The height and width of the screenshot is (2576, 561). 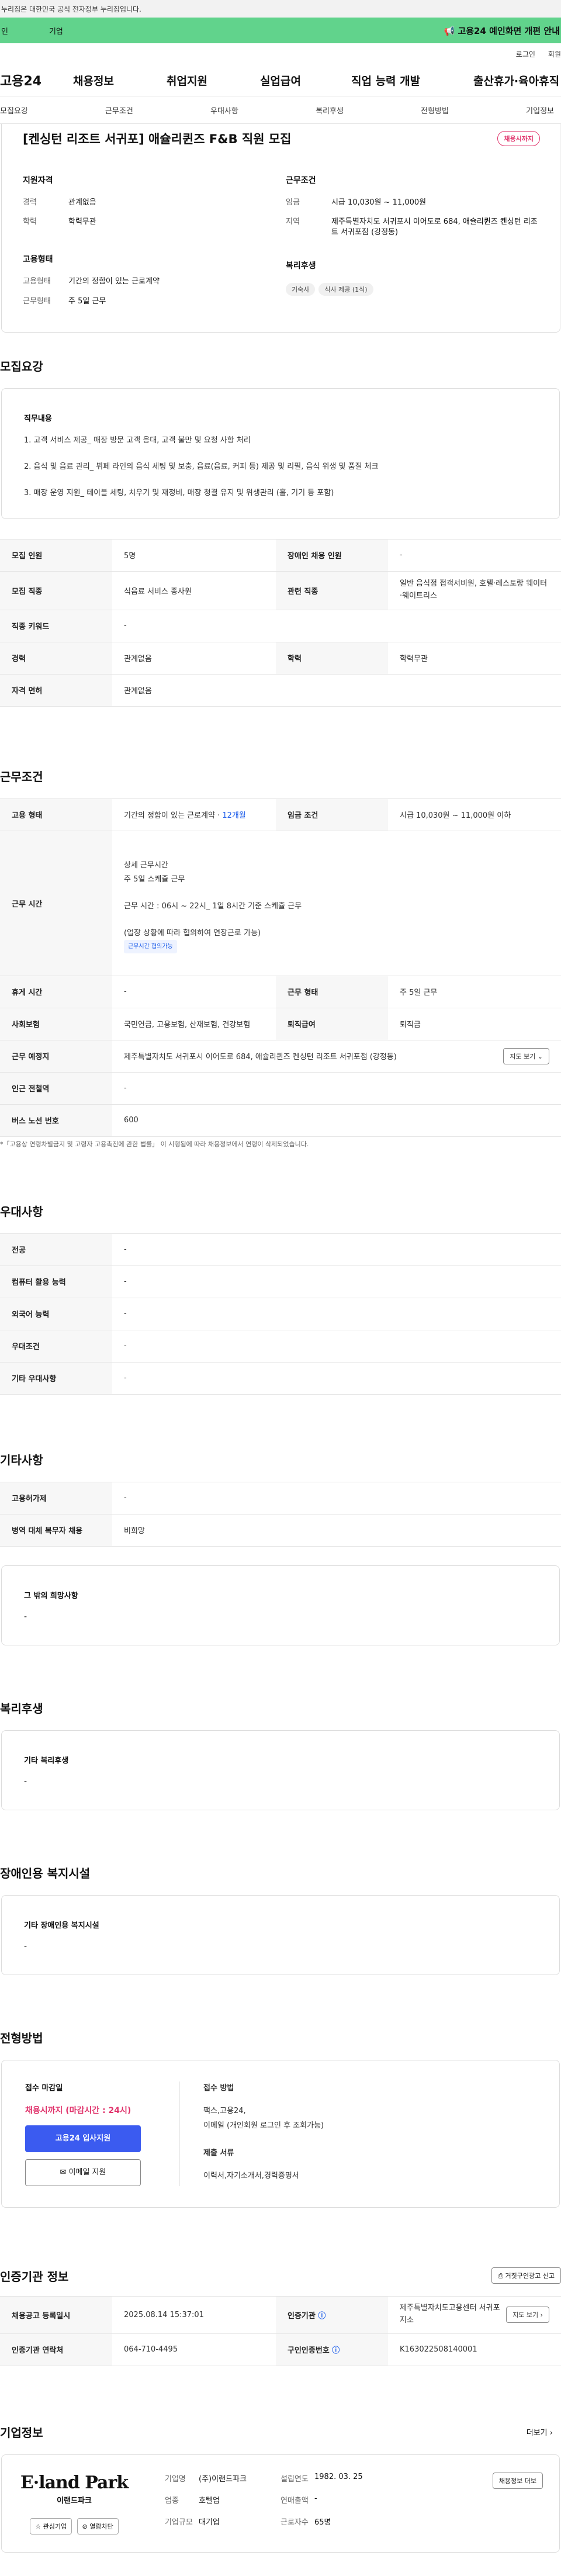 I want to click on menu-employment-support: 취업지원, so click(x=213, y=80).